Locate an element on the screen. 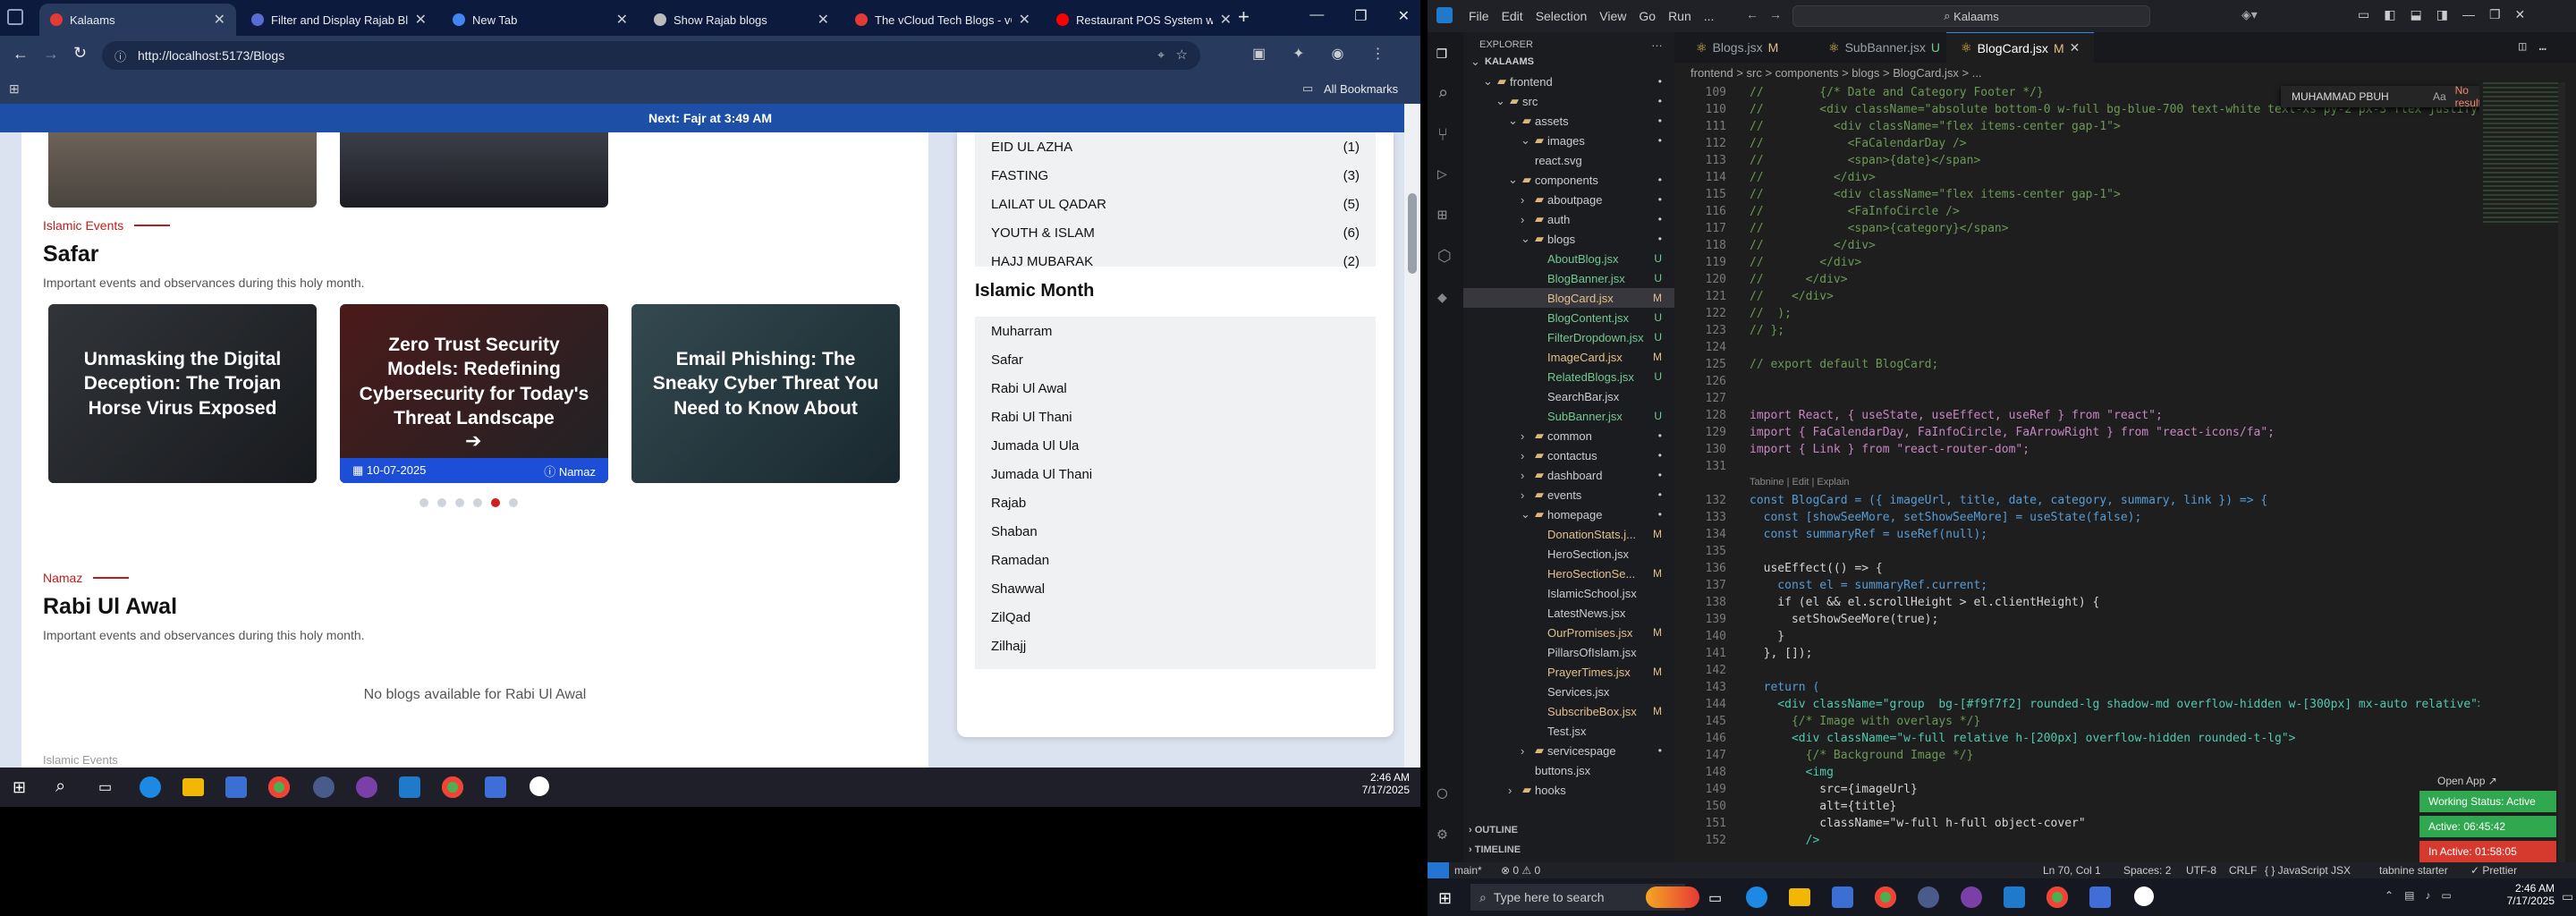 This screenshot has height=916, width=2576. prettier-status: ✓ Prettier is located at coordinates (2493, 870).